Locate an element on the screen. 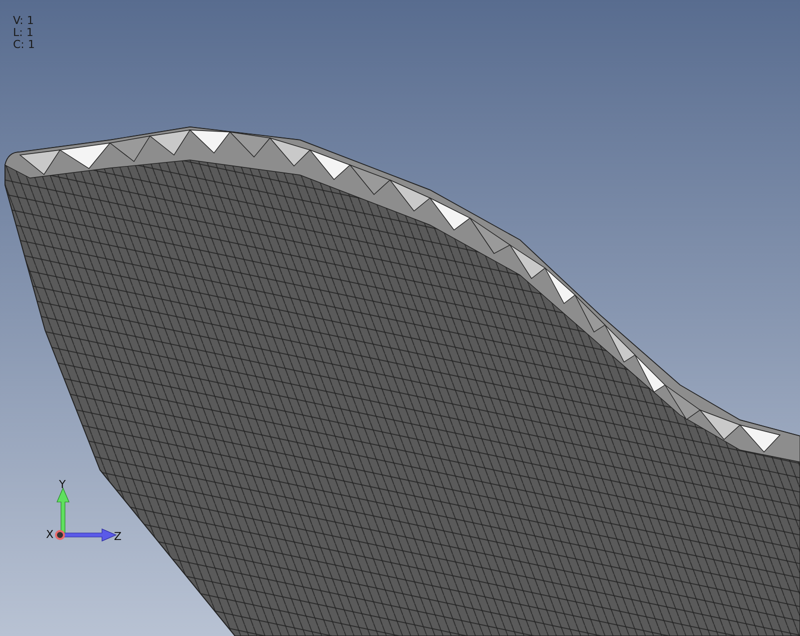 The height and width of the screenshot is (636, 800). axis-label: X is located at coordinates (50, 534).